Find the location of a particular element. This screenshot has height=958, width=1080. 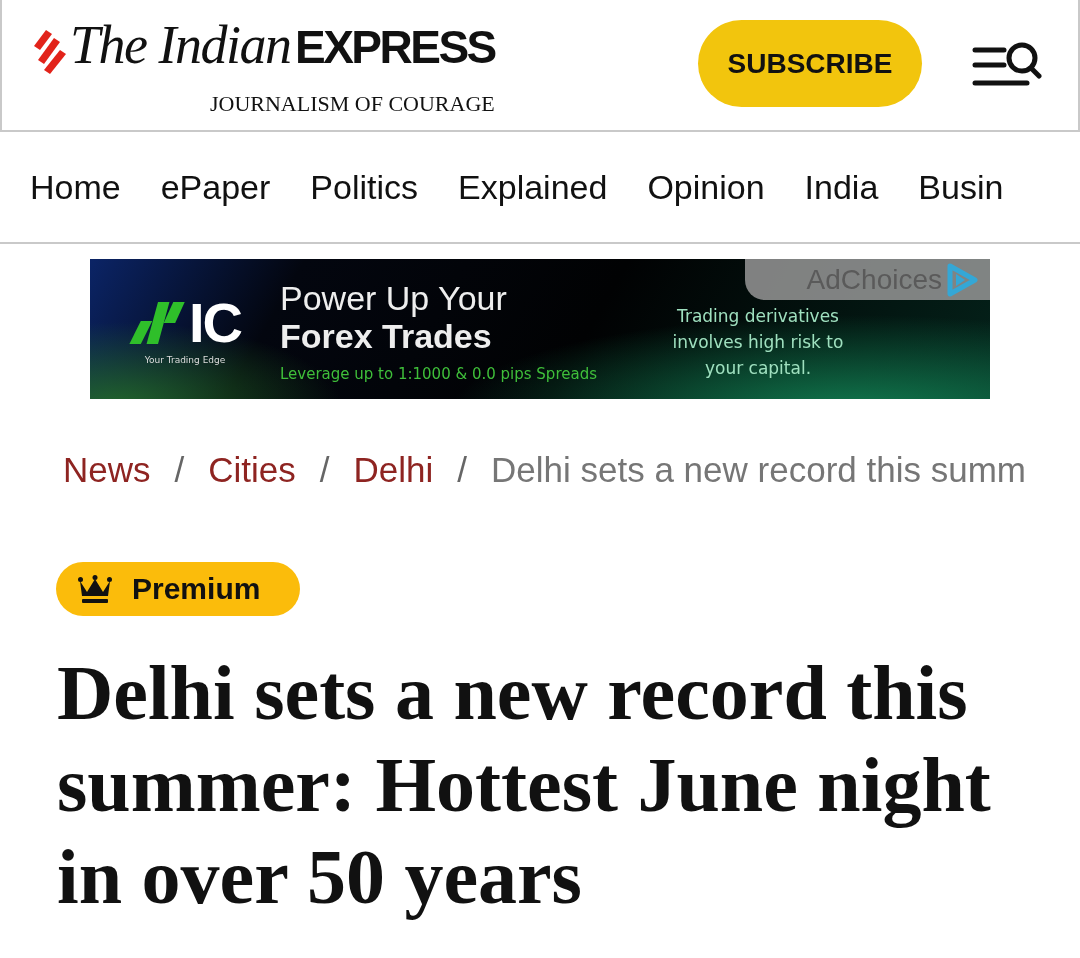

nav-link: India is located at coordinates (841, 187).